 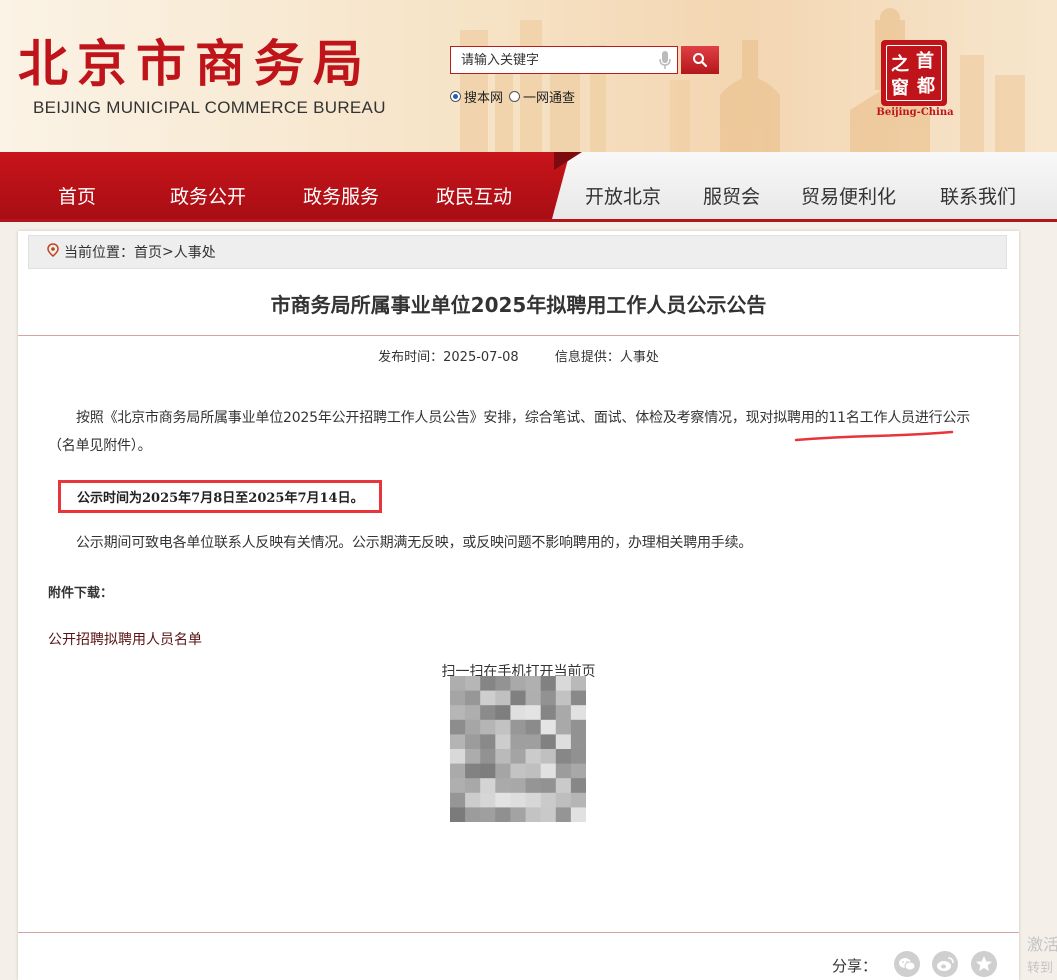 I want to click on radio-selected, so click(x=455, y=96).